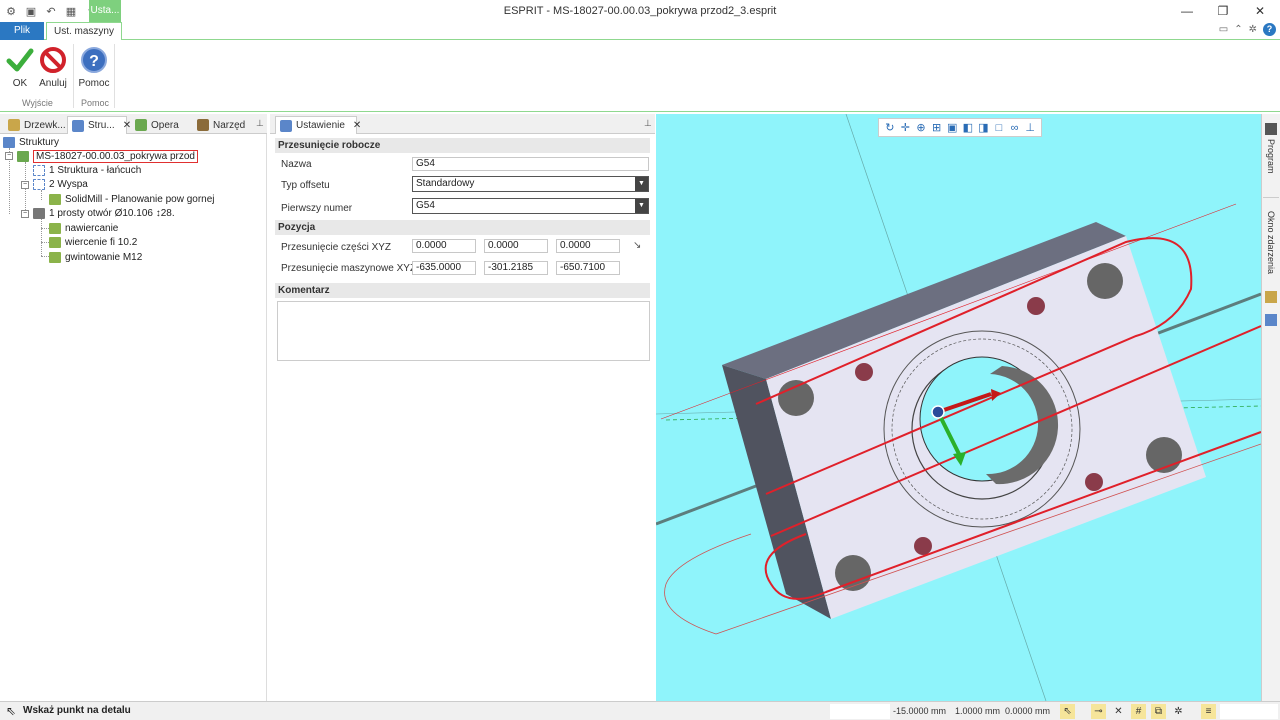 Image resolution: width=1280 pixels, height=720 pixels. I want to click on undo-icon: ↶, so click(51, 11).